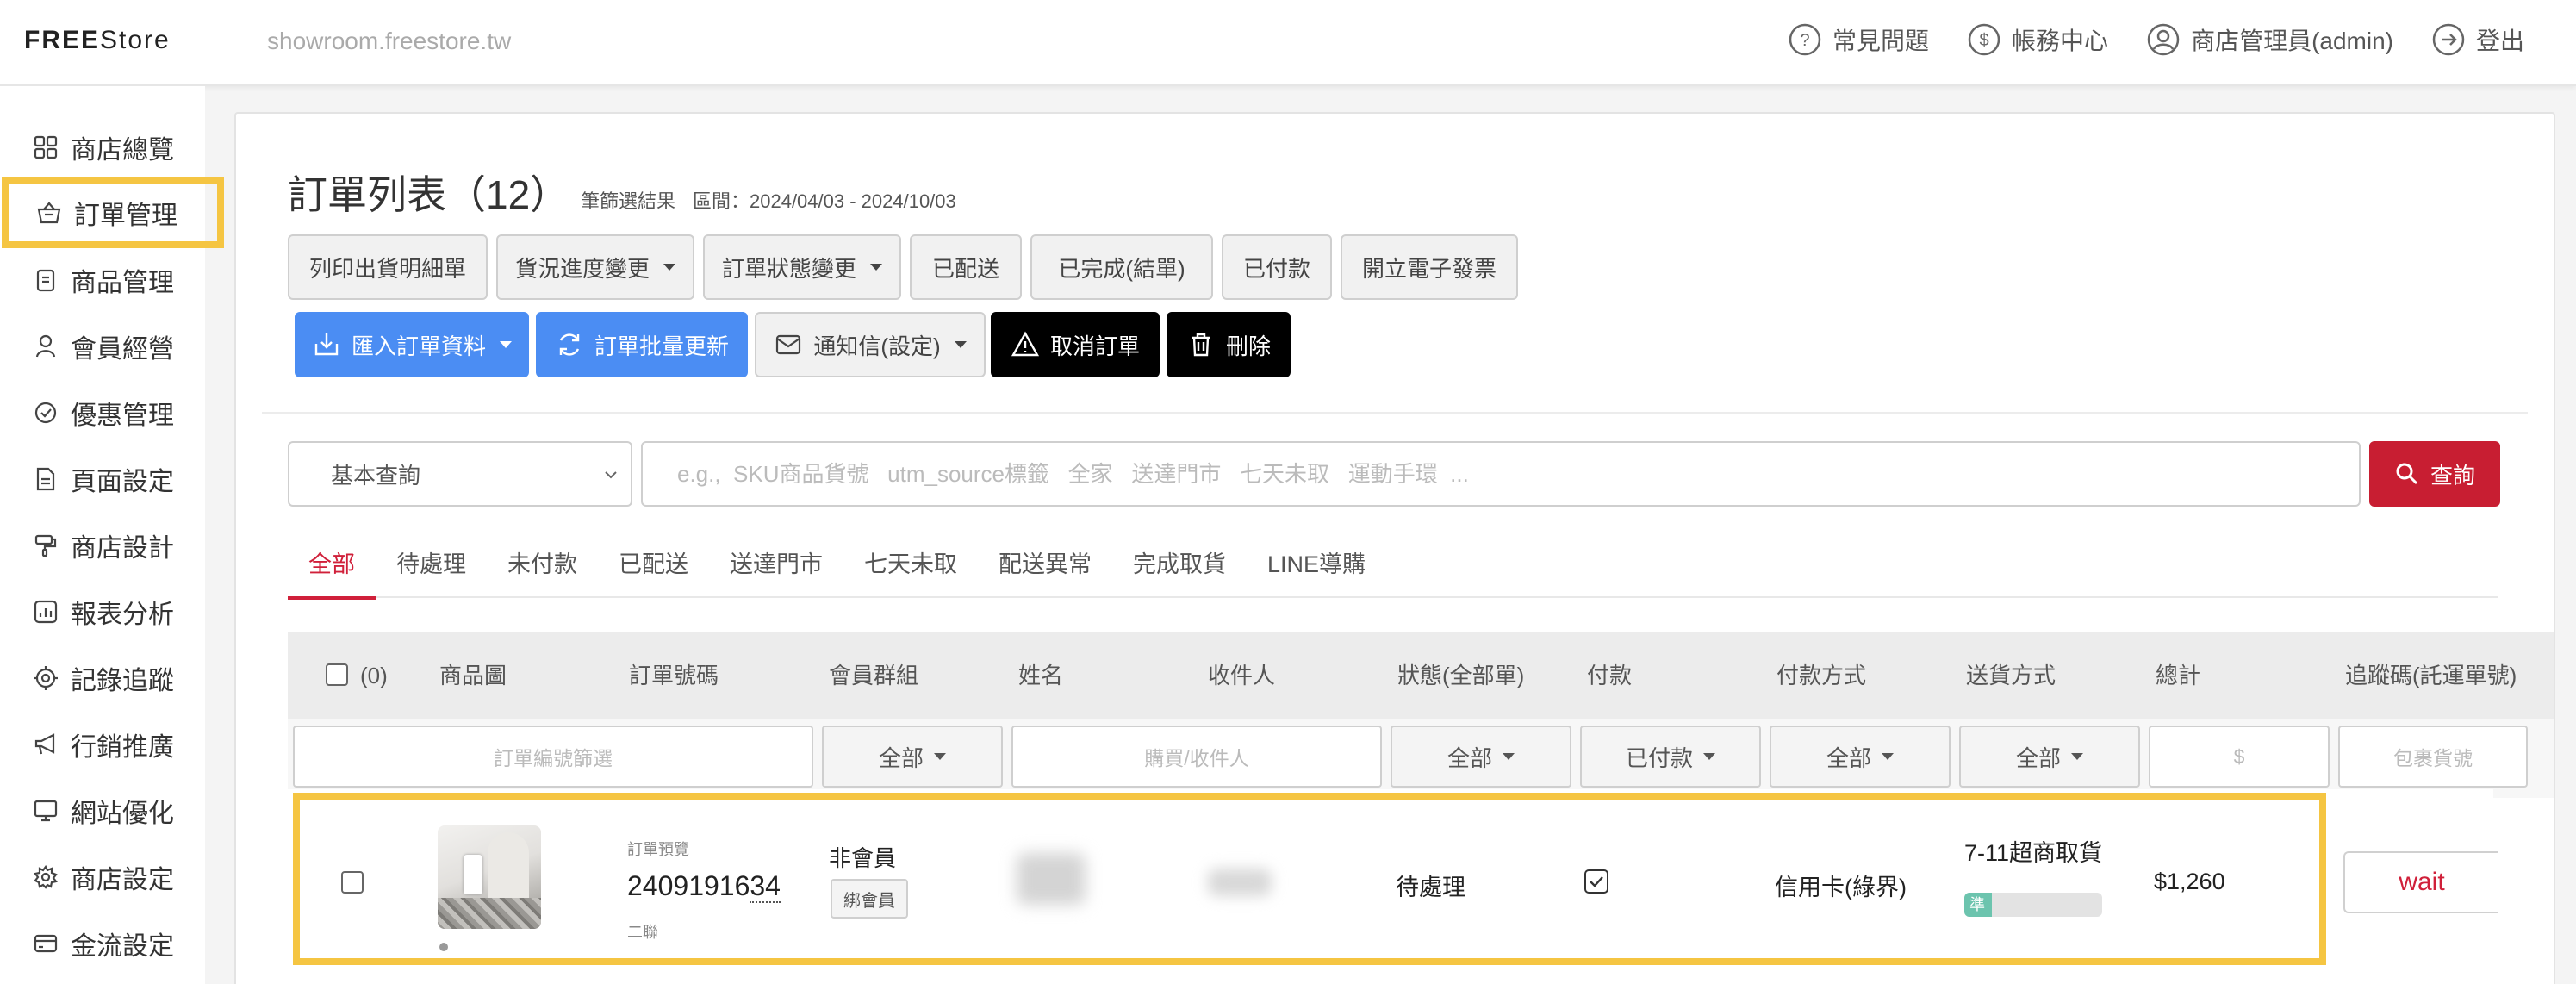 Image resolution: width=2576 pixels, height=984 pixels. I want to click on sidebar-item-design: 商店設計, so click(103, 545).